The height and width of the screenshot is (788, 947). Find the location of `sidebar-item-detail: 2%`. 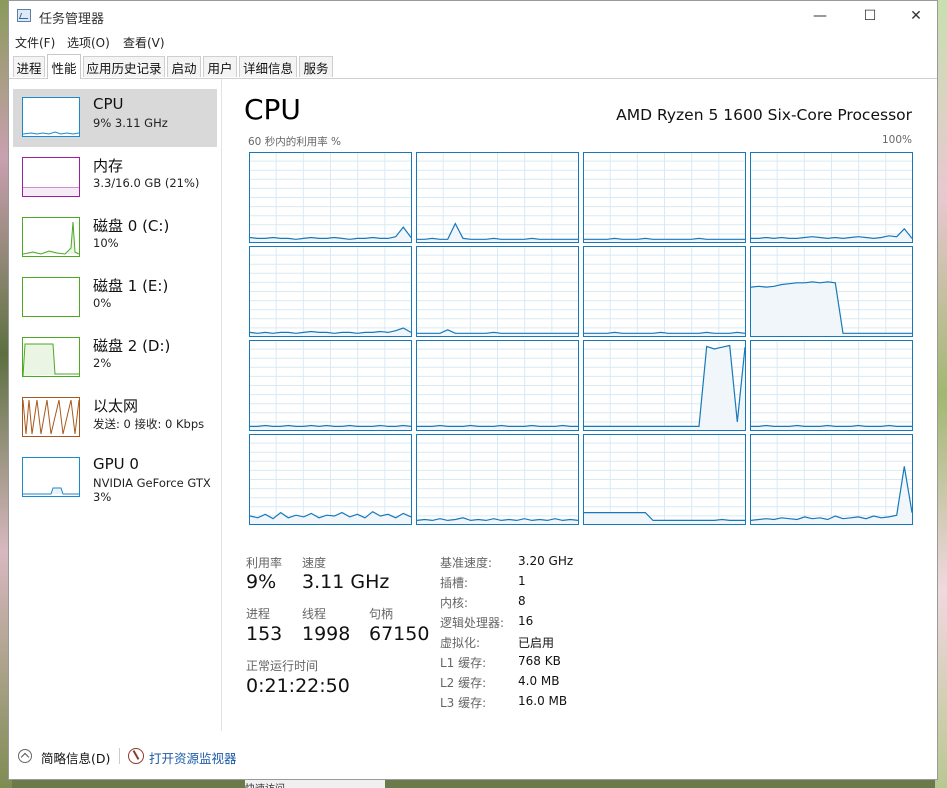

sidebar-item-detail: 2% is located at coordinates (102, 363).